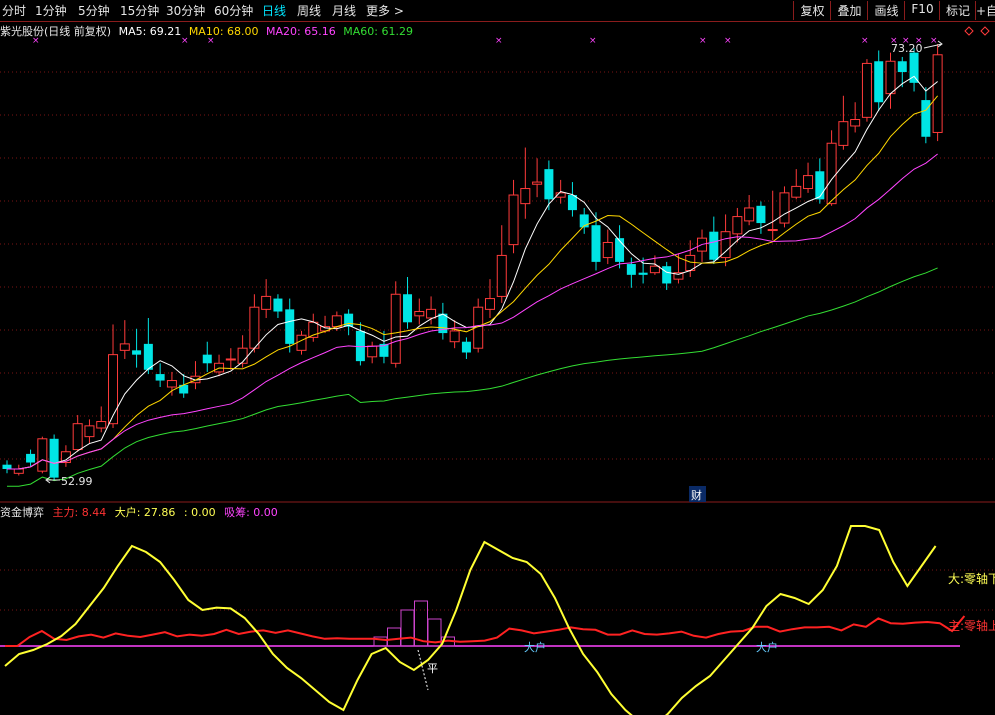 Image resolution: width=995 pixels, height=715 pixels. Describe the element at coordinates (211, 41) in the screenshot. I see `marker-x-2: ×` at that location.